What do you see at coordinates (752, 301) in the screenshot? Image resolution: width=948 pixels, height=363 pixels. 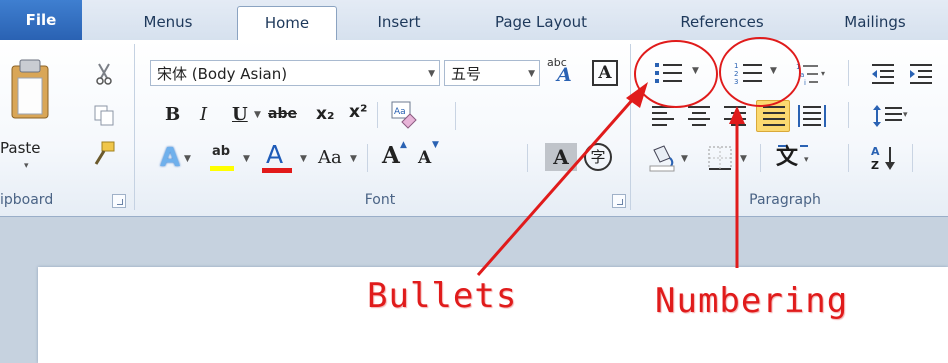 I see `numbering-annotation-label: Numbering` at bounding box center [752, 301].